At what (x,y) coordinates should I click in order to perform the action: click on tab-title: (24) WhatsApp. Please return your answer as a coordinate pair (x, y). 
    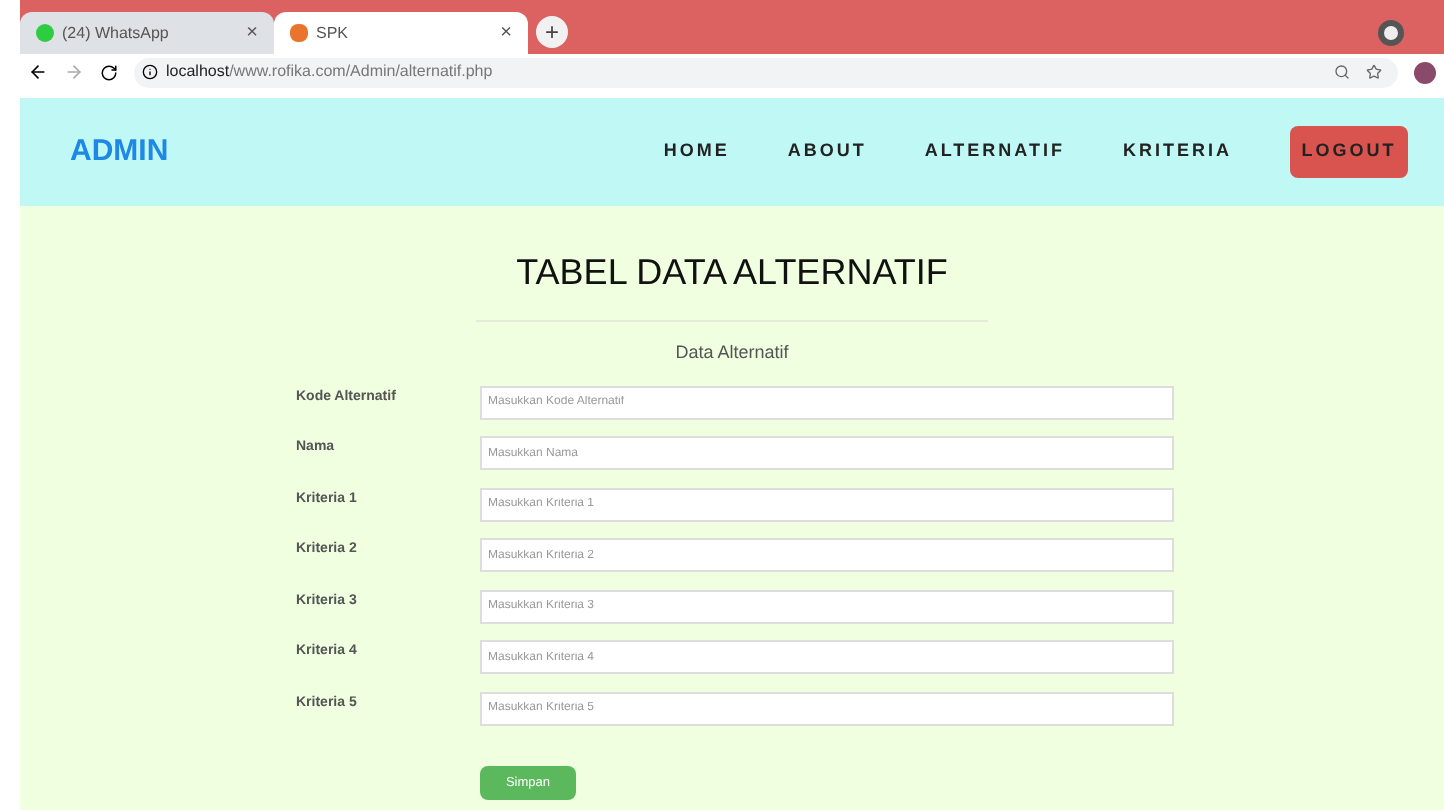
    Looking at the image, I should click on (116, 33).